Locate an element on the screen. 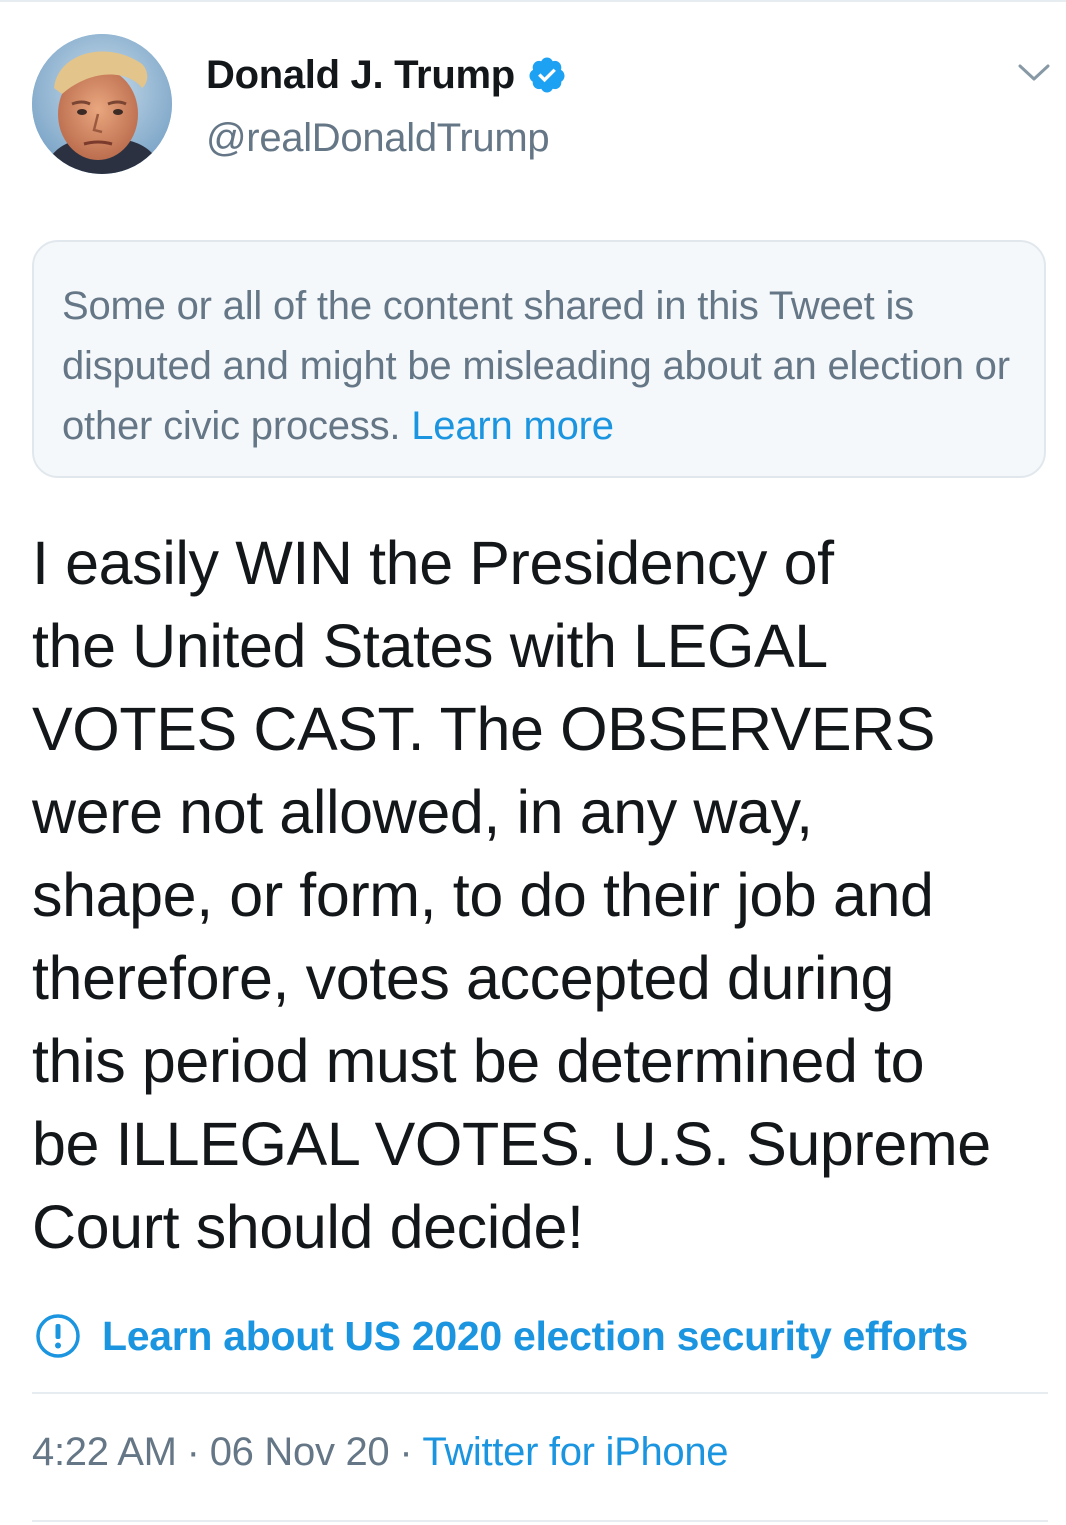 This screenshot has width=1066, height=1525. tweet-body-line: therefore, votes accepted during is located at coordinates (463, 978).